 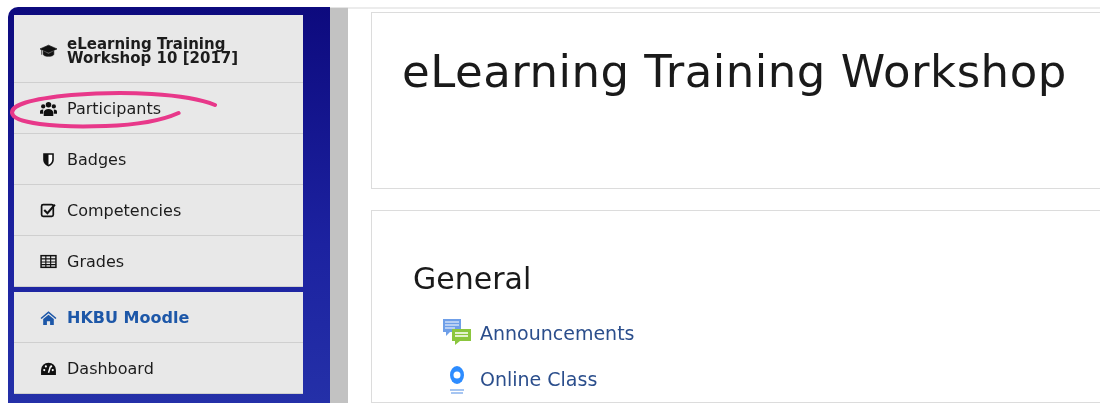 What do you see at coordinates (48, 261) in the screenshot?
I see `table-icon` at bounding box center [48, 261].